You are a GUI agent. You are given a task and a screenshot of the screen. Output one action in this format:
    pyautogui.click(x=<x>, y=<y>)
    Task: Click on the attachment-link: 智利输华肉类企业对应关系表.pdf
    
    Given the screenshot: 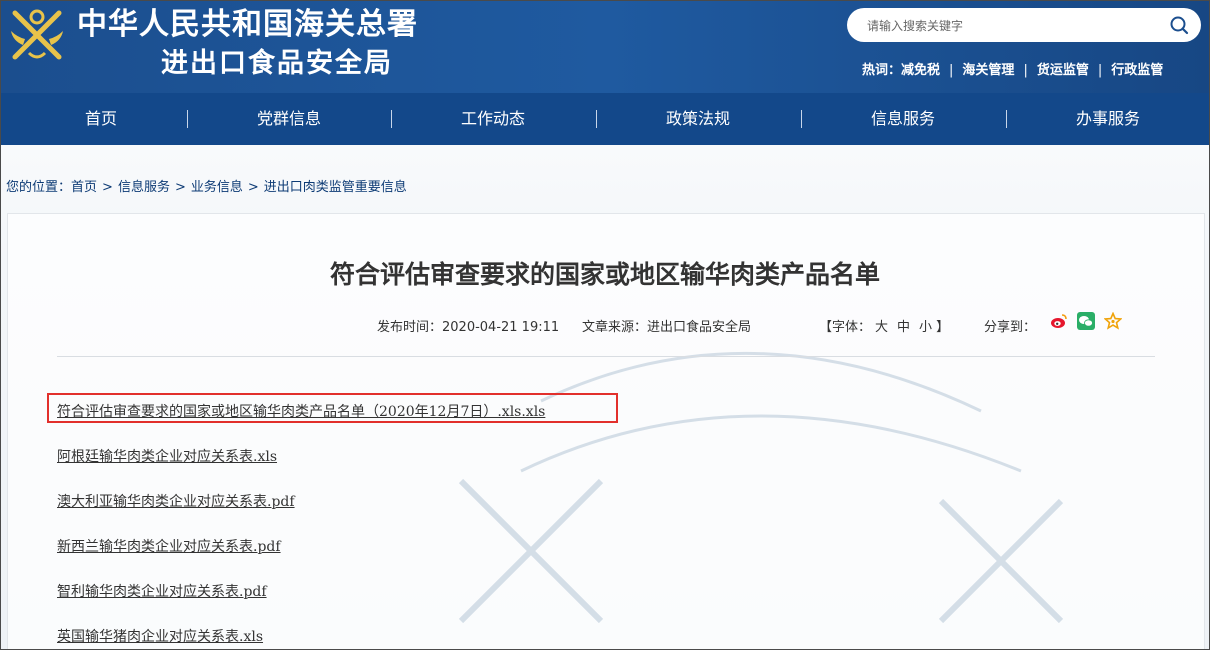 What is the action you would take?
    pyautogui.click(x=162, y=591)
    